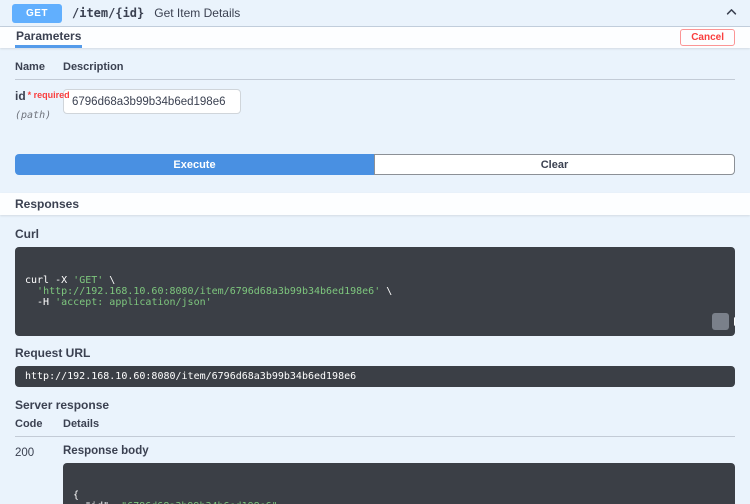  What do you see at coordinates (20, 96) in the screenshot?
I see `parameter-name: id` at bounding box center [20, 96].